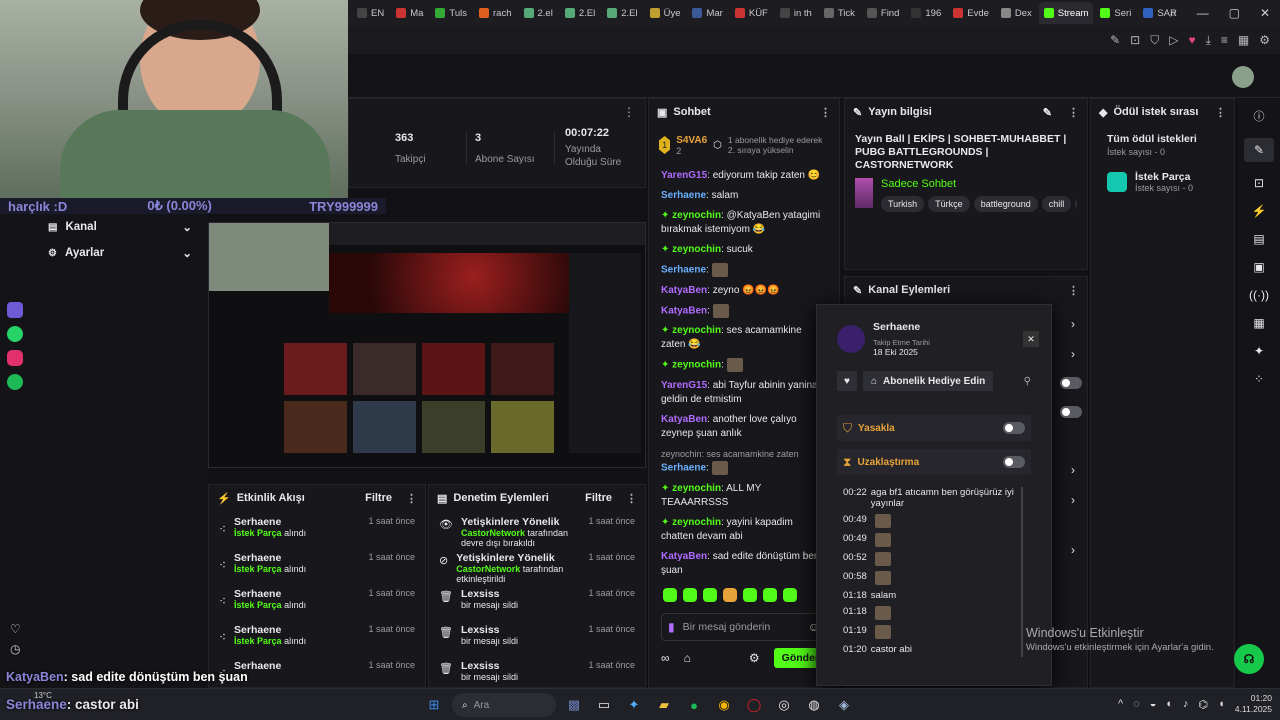 This screenshot has width=1280, height=720. I want to click on volume-icon: ◖, so click(1221, 704).